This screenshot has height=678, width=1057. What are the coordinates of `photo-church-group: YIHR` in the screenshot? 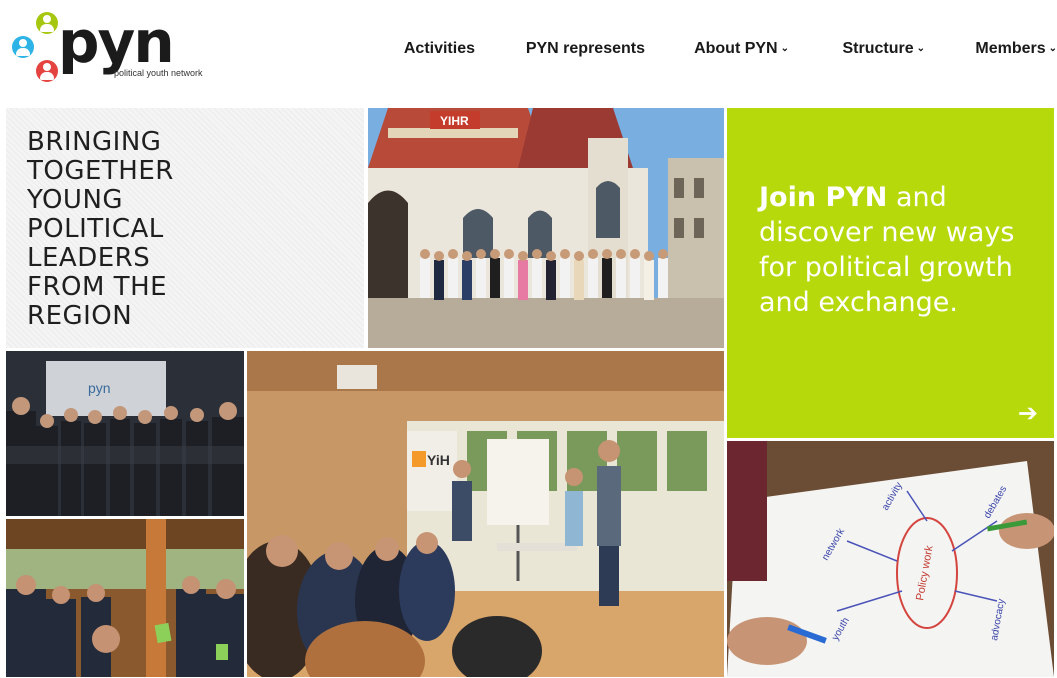 It's located at (546, 228).